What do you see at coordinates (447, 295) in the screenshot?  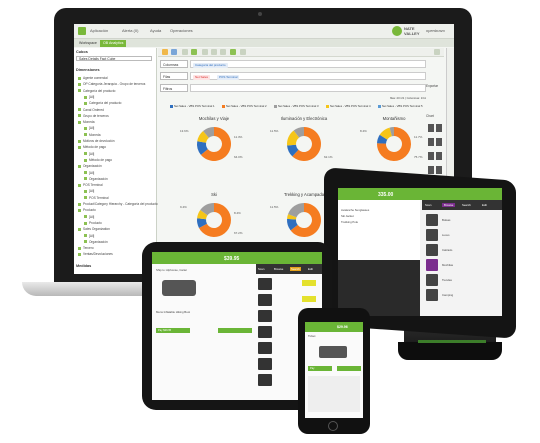 I see `category-item: Camping` at bounding box center [447, 295].